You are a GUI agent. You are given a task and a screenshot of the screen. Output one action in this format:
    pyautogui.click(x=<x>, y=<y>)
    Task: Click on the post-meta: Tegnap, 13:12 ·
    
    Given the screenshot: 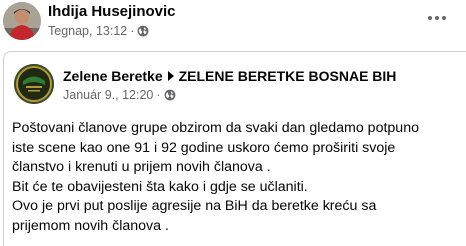 What is the action you would take?
    pyautogui.click(x=98, y=31)
    